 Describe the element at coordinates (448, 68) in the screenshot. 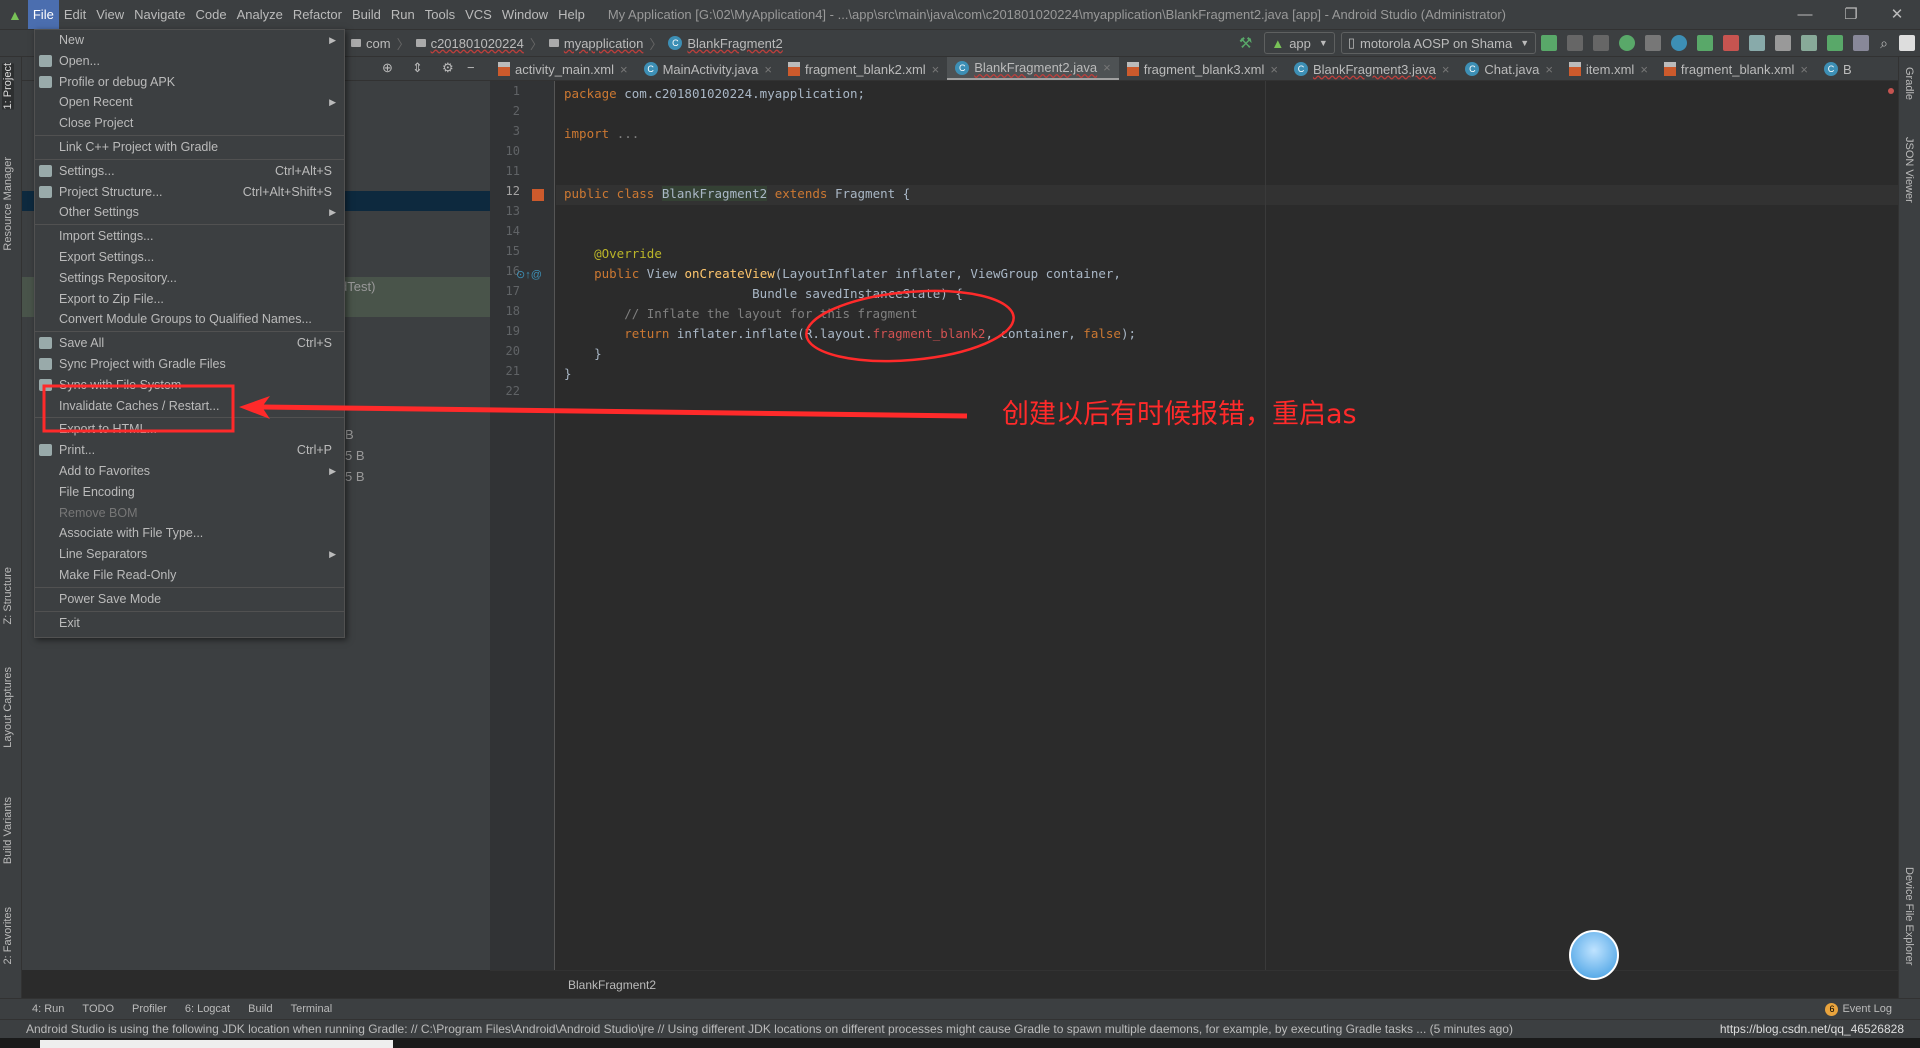

I see `gear-icon: ⚙` at that location.